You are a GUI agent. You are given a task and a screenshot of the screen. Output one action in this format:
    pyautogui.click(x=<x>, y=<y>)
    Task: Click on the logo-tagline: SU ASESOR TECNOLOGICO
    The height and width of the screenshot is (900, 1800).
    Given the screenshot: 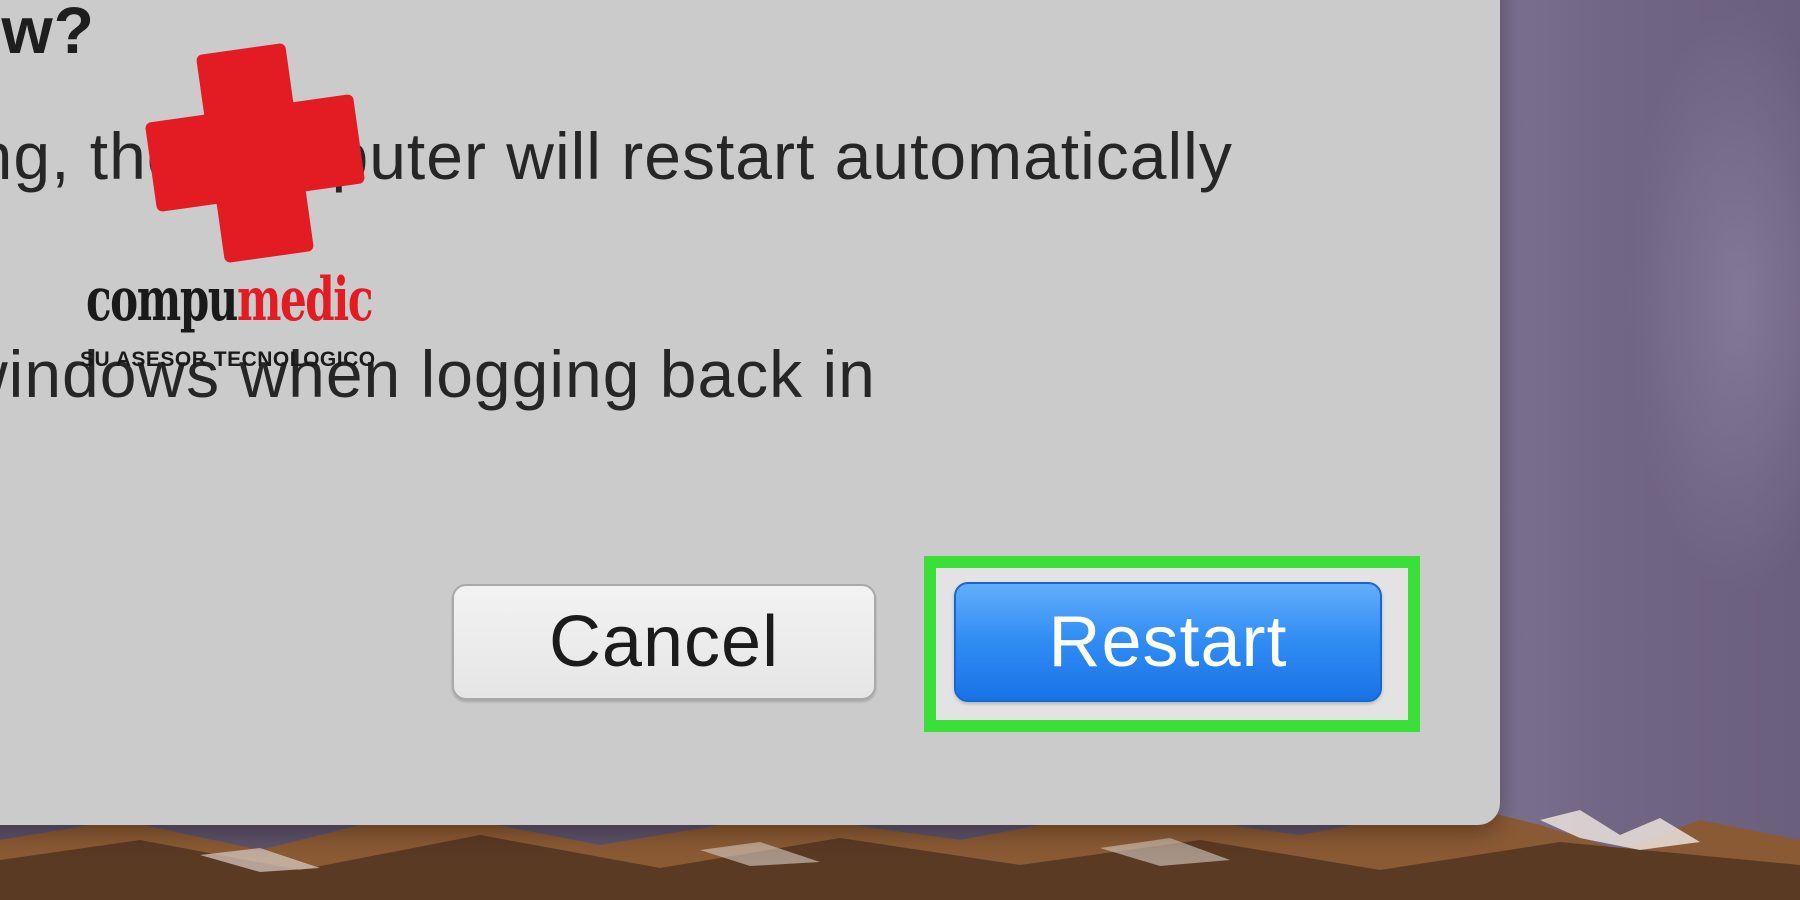 What is the action you would take?
    pyautogui.click(x=228, y=359)
    